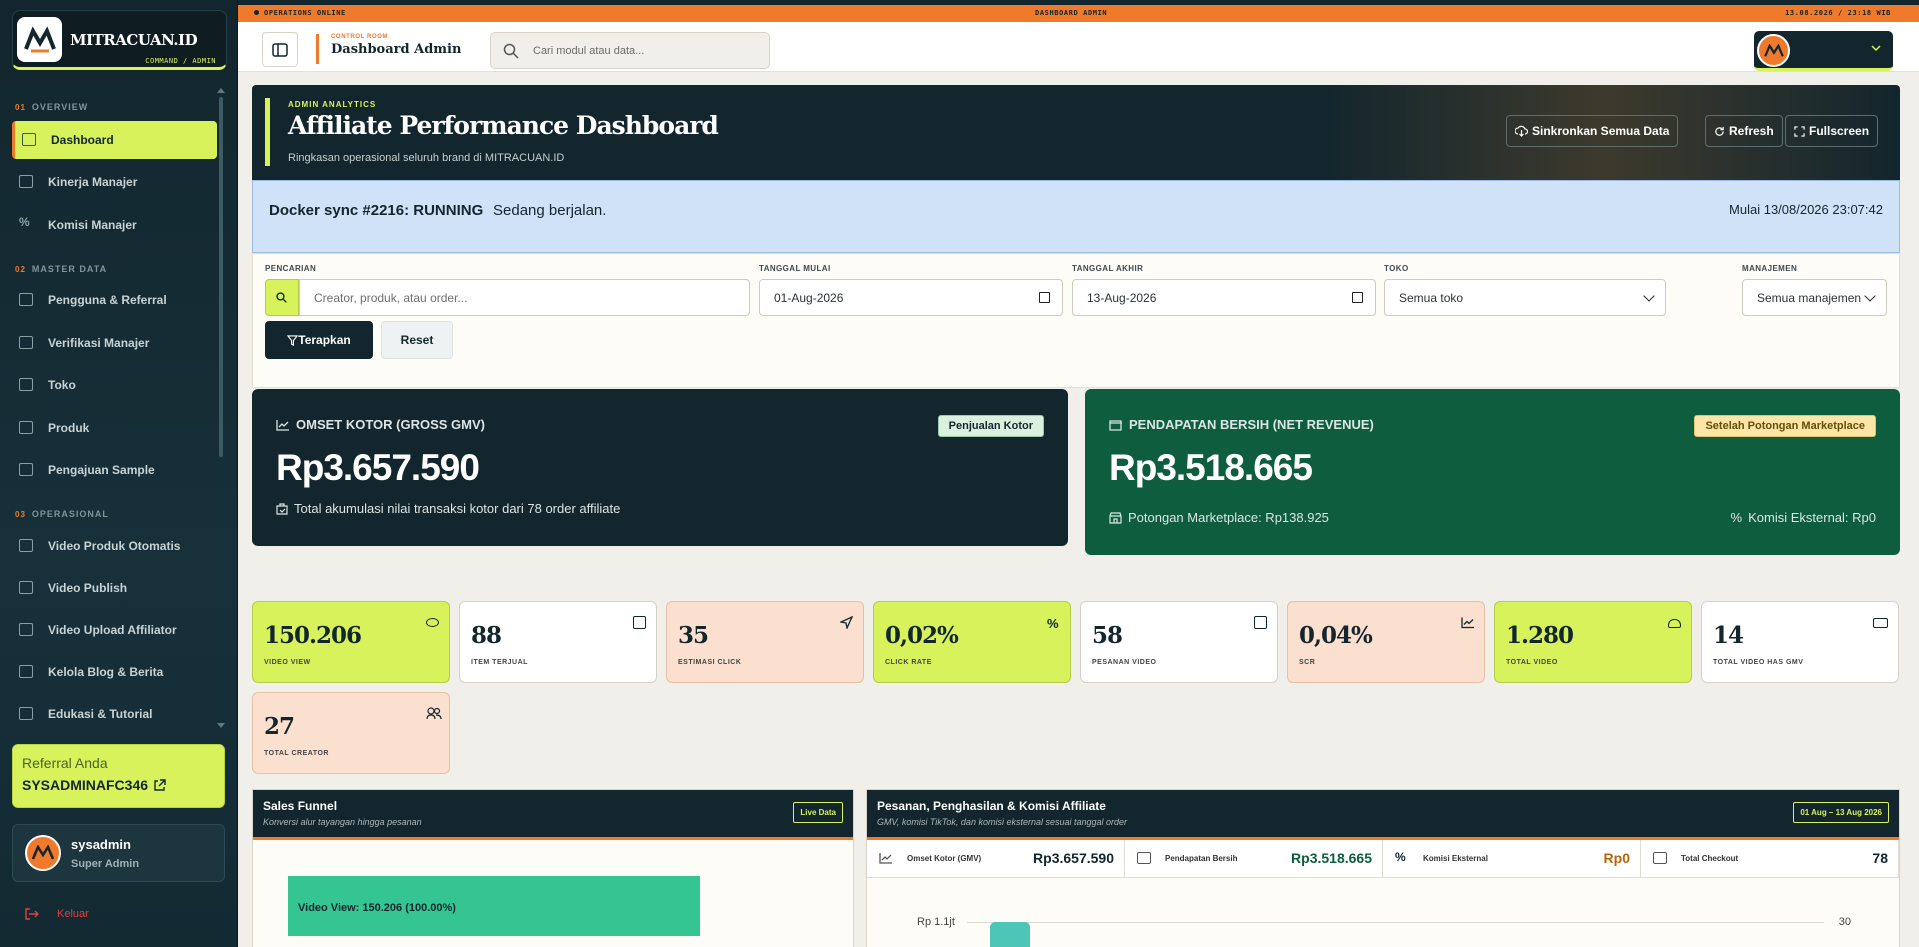 The height and width of the screenshot is (947, 1919). Describe the element at coordinates (494, 906) in the screenshot. I see `funnel-bar-video-view: Video View: 150.206 (100.00%)` at that location.